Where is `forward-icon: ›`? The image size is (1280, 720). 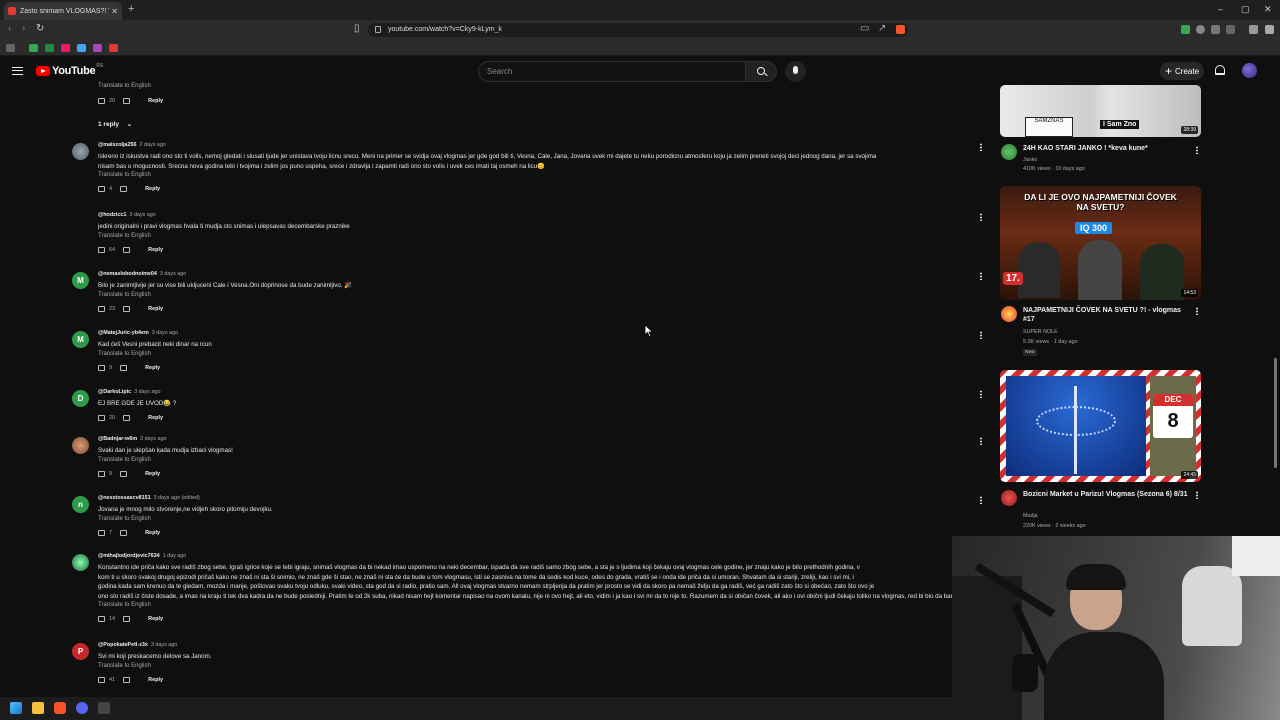 forward-icon: › is located at coordinates (23, 28).